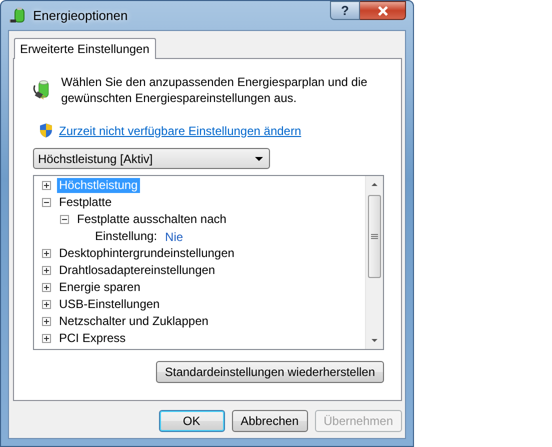 The image size is (552, 447). Describe the element at coordinates (18, 15) in the screenshot. I see `battery-plug-icon` at that location.